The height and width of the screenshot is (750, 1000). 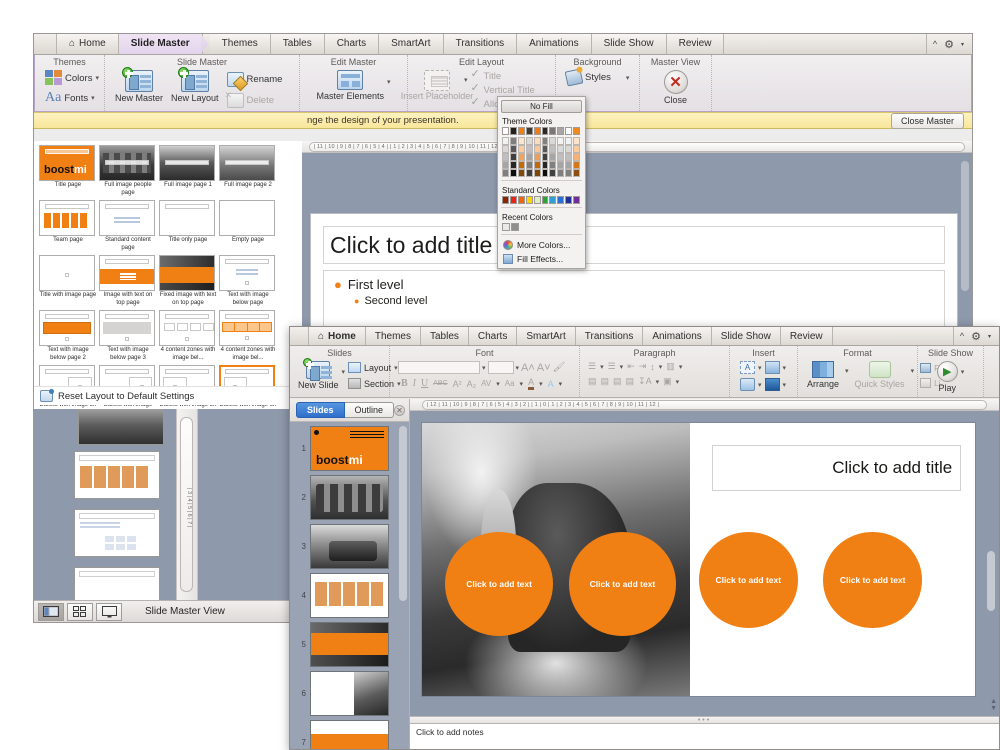 What do you see at coordinates (68, 336) in the screenshot?
I see `layout-item: Text with image below page 2` at bounding box center [68, 336].